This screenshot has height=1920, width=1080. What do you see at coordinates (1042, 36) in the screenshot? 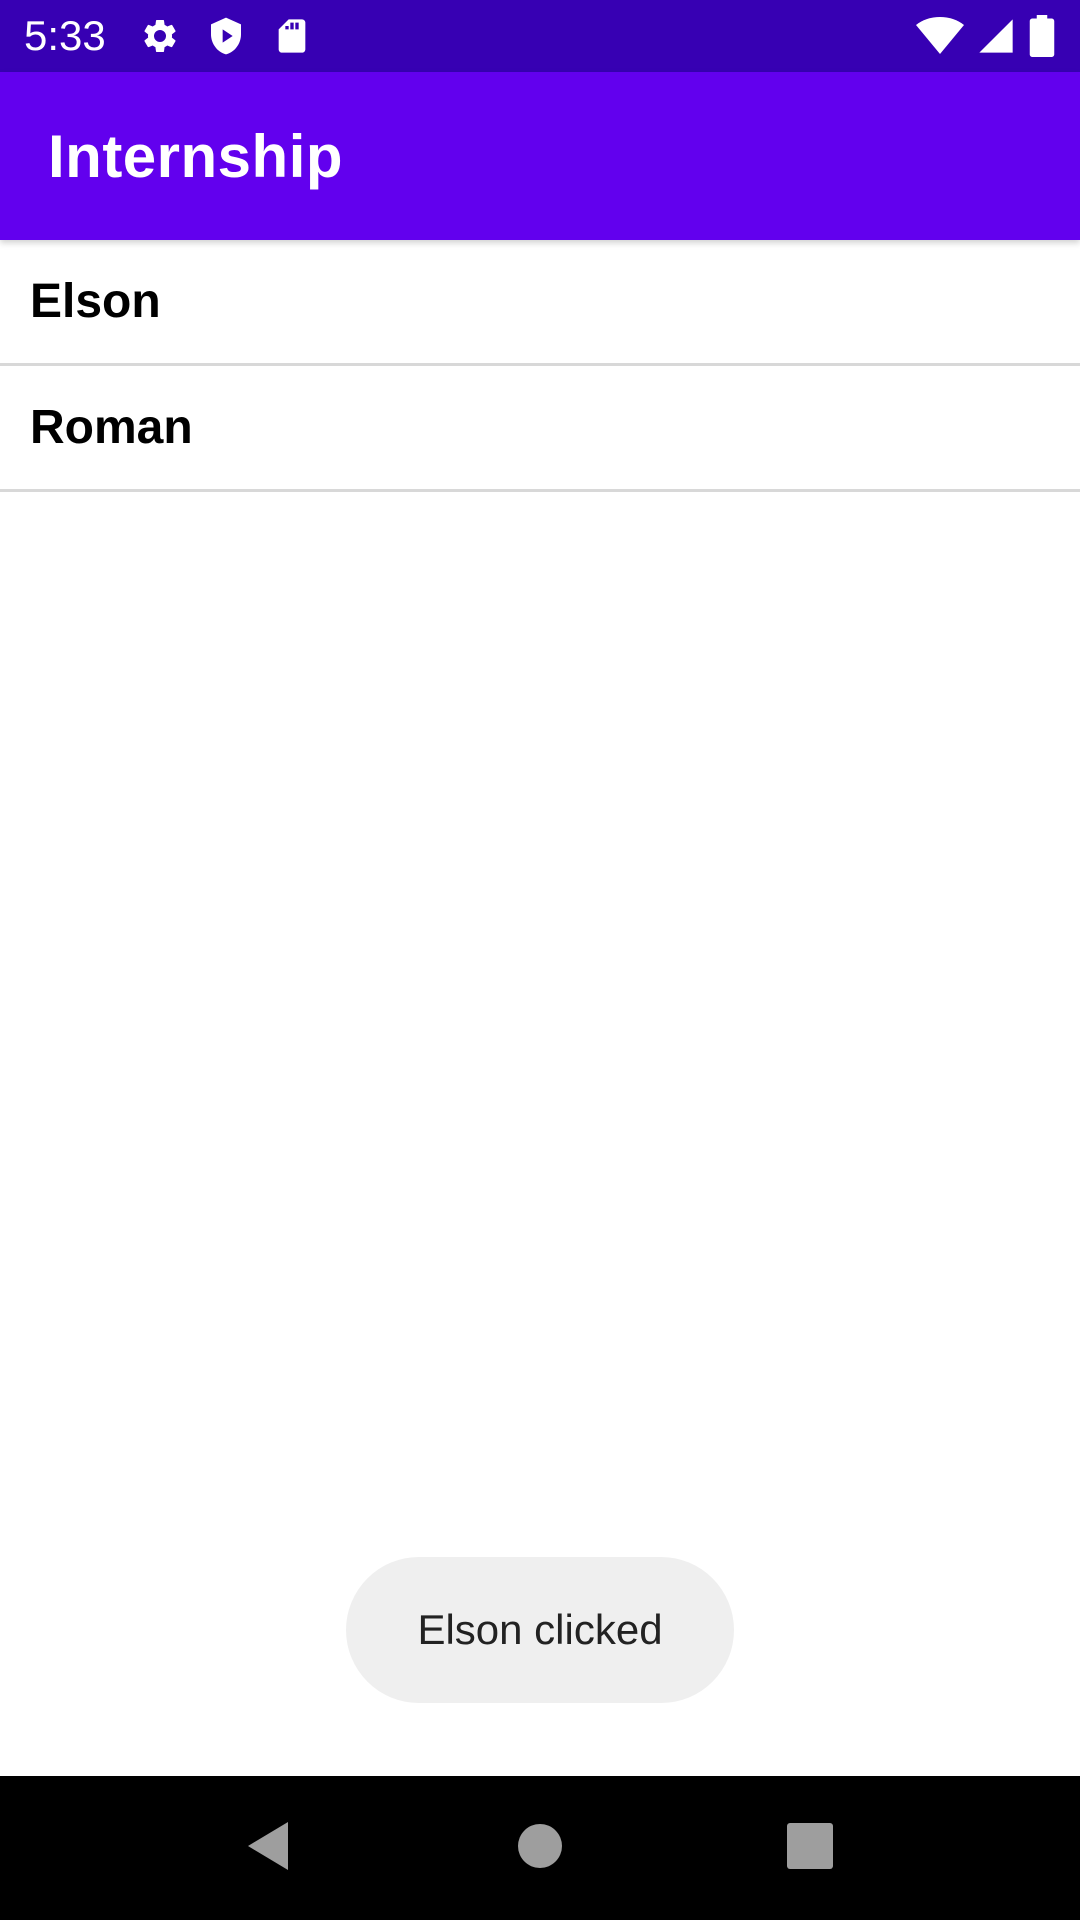
I see `battery-icon` at bounding box center [1042, 36].